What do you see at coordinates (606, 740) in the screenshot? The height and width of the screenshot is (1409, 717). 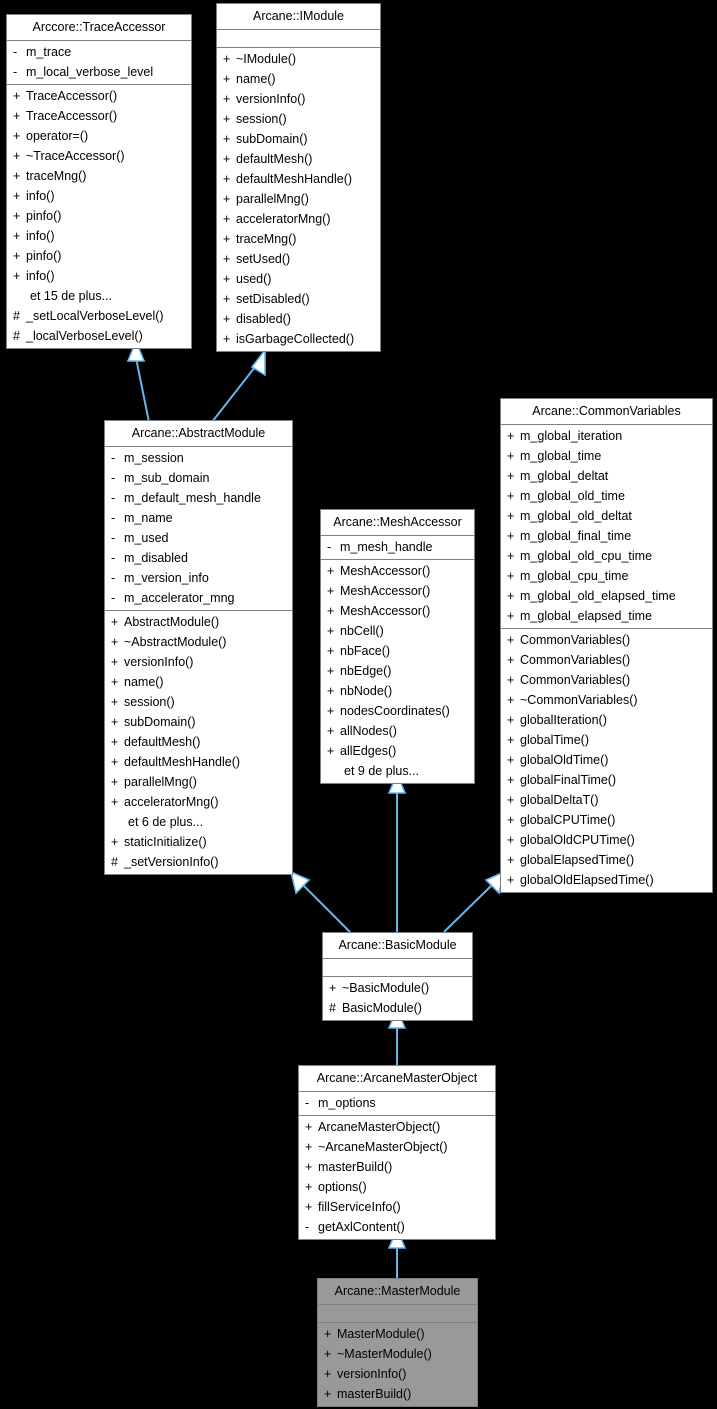 I see `class-member: + globalTime()` at bounding box center [606, 740].